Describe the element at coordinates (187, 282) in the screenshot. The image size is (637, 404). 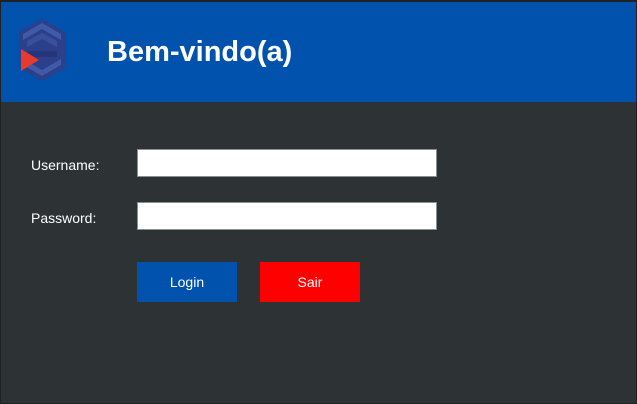
I see `login-button: Login` at that location.